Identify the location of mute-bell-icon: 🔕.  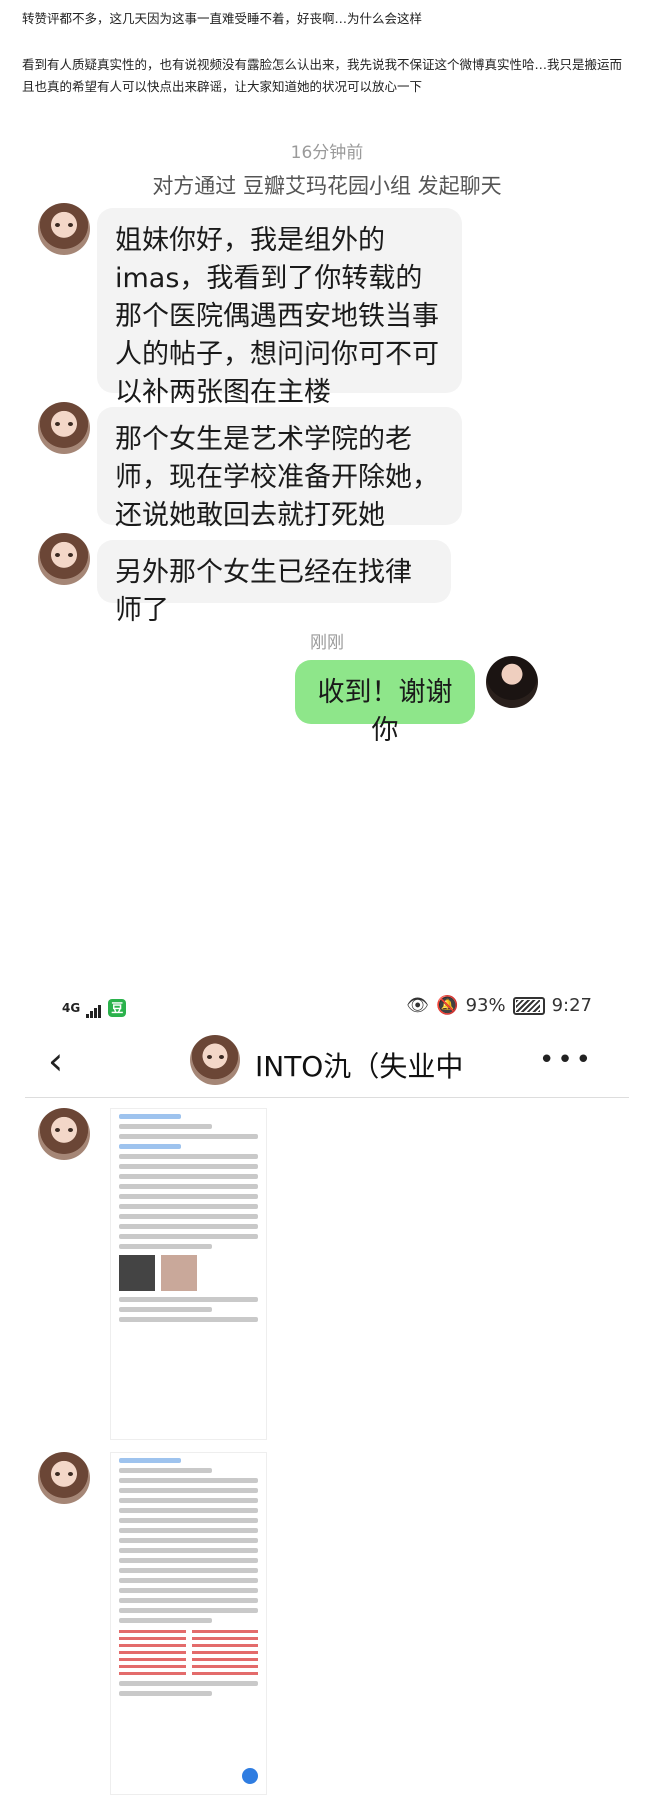
(447, 1005).